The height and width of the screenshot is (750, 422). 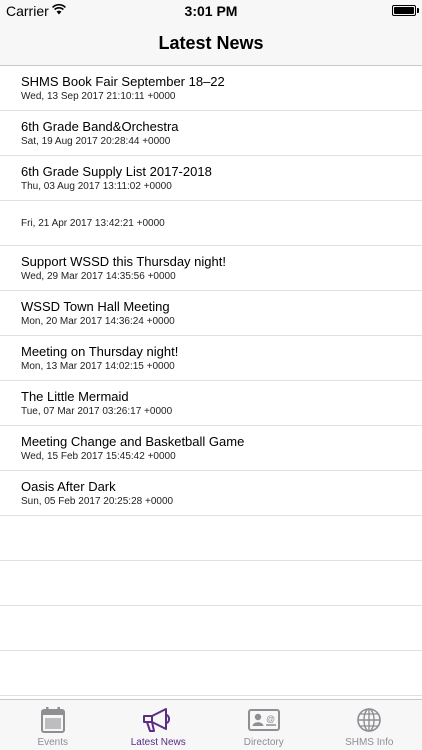 I want to click on status-bar: Carrier 3:01 PM, so click(x=211, y=11).